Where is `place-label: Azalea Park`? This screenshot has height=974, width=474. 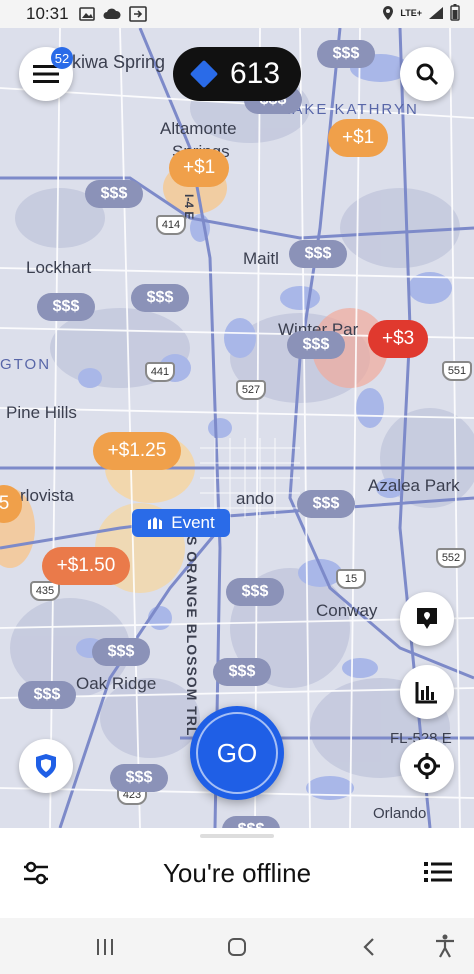 place-label: Azalea Park is located at coordinates (414, 485).